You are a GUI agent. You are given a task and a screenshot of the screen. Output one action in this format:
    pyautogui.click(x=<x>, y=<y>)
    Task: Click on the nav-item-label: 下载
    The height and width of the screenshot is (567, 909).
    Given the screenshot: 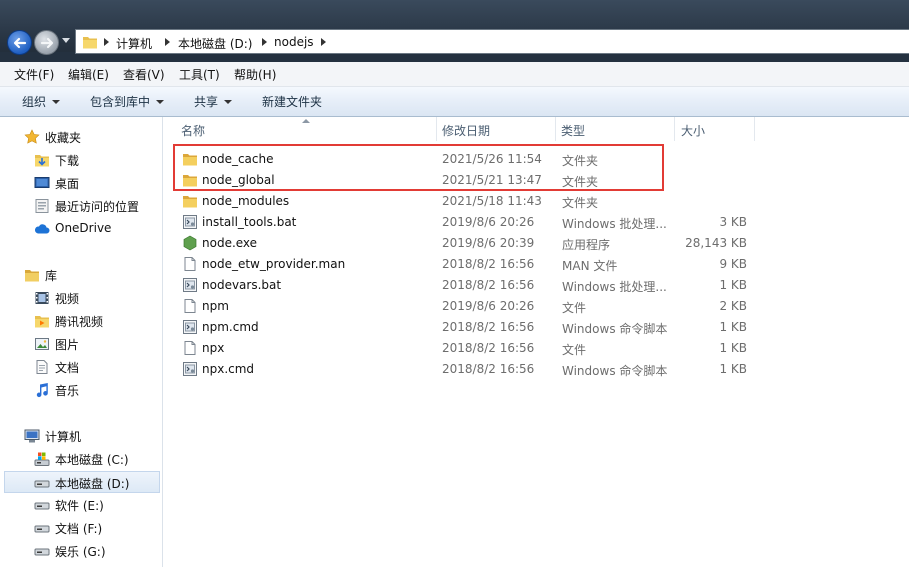 What is the action you would take?
    pyautogui.click(x=67, y=161)
    